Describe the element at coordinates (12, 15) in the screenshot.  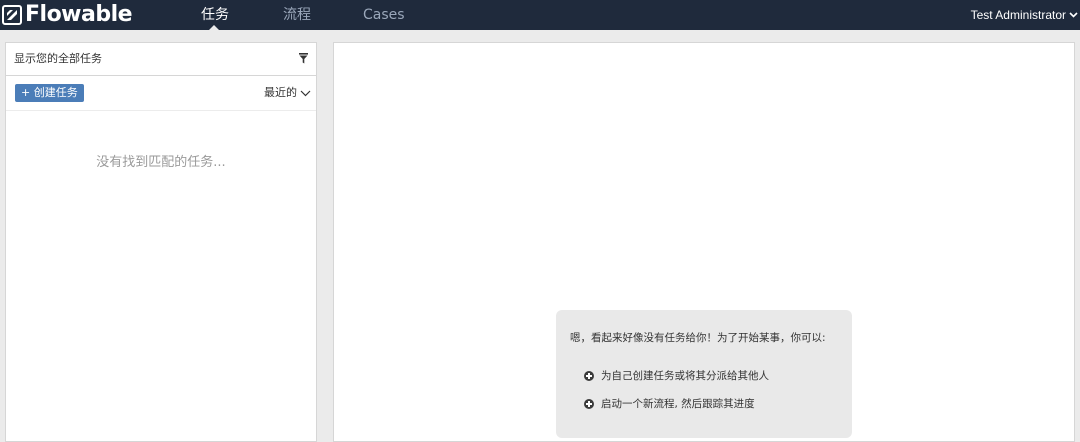
I see `flowable-logo-icon` at that location.